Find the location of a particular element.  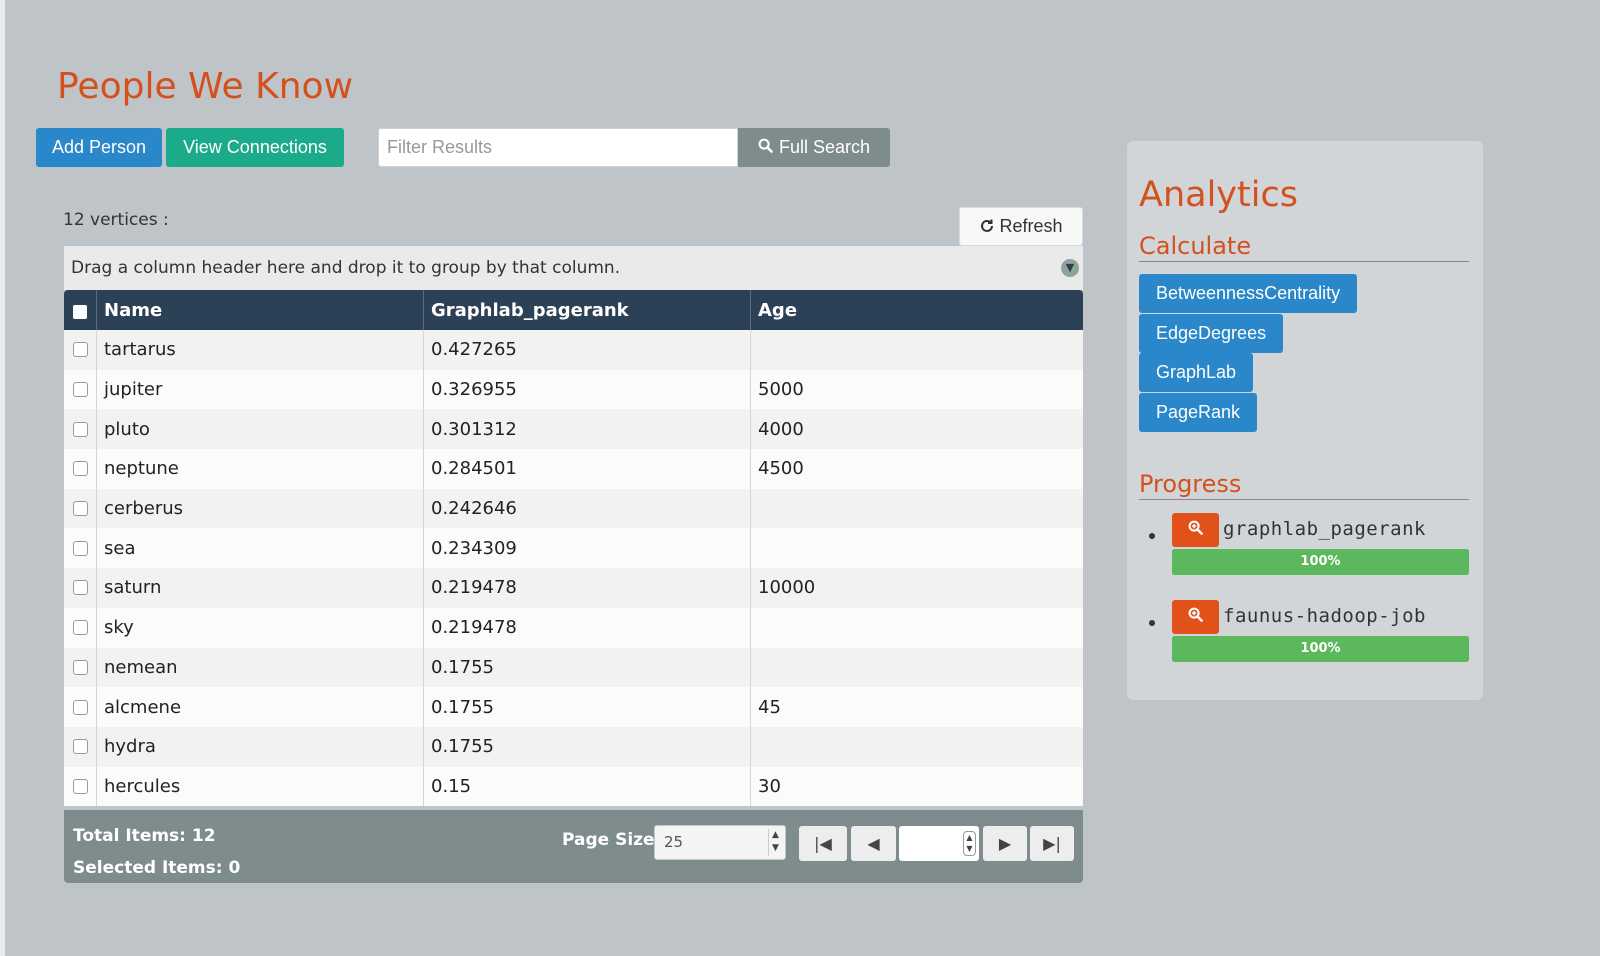

column-header-pagerank: Graphlab_pagerank is located at coordinates (587, 310).